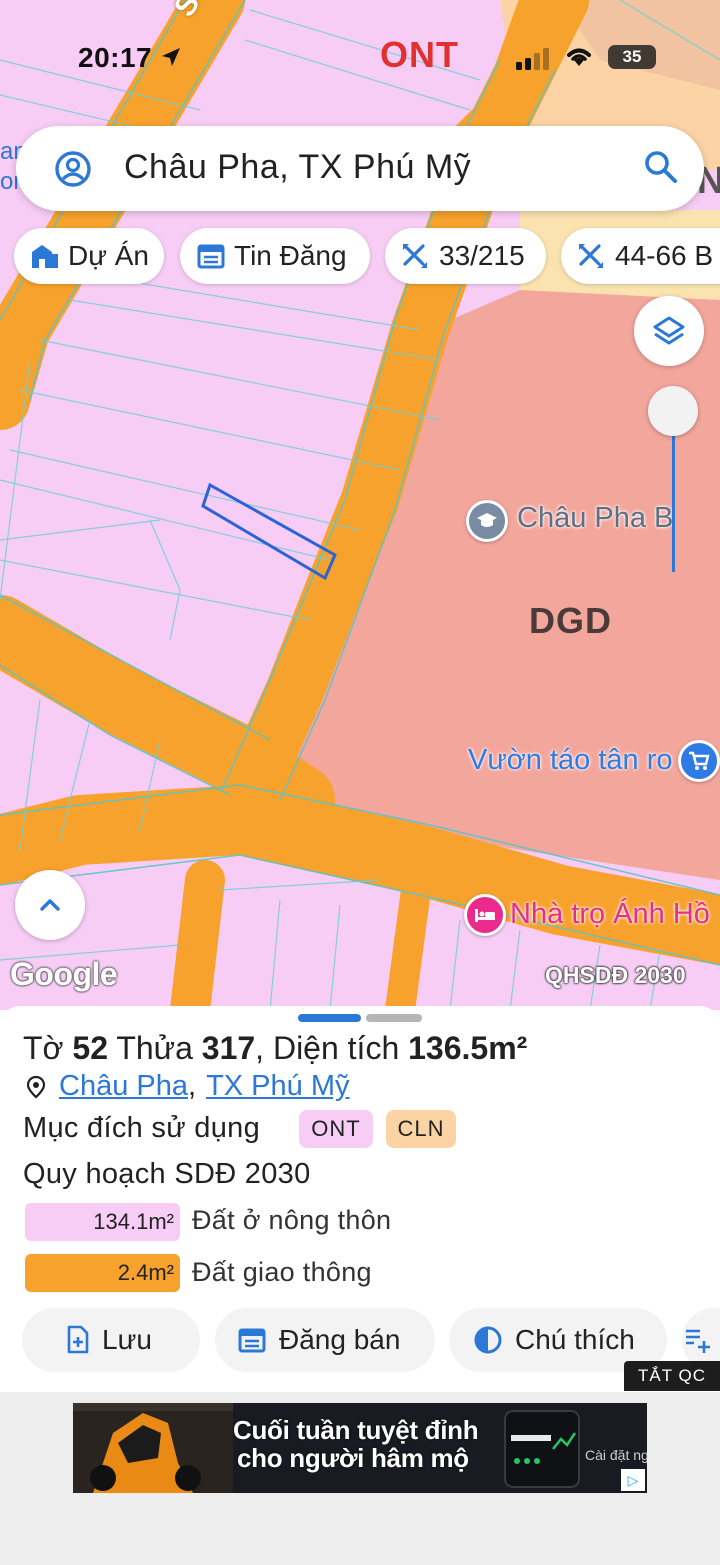 The height and width of the screenshot is (1565, 720). Describe the element at coordinates (329, 1018) in the screenshot. I see `sheet-handle-active` at that location.